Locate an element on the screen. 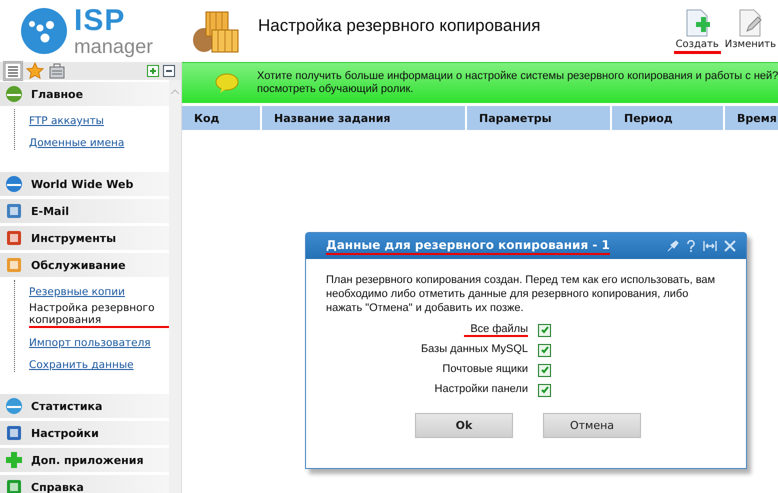 The image size is (778, 493). list-icon is located at coordinates (13, 71).